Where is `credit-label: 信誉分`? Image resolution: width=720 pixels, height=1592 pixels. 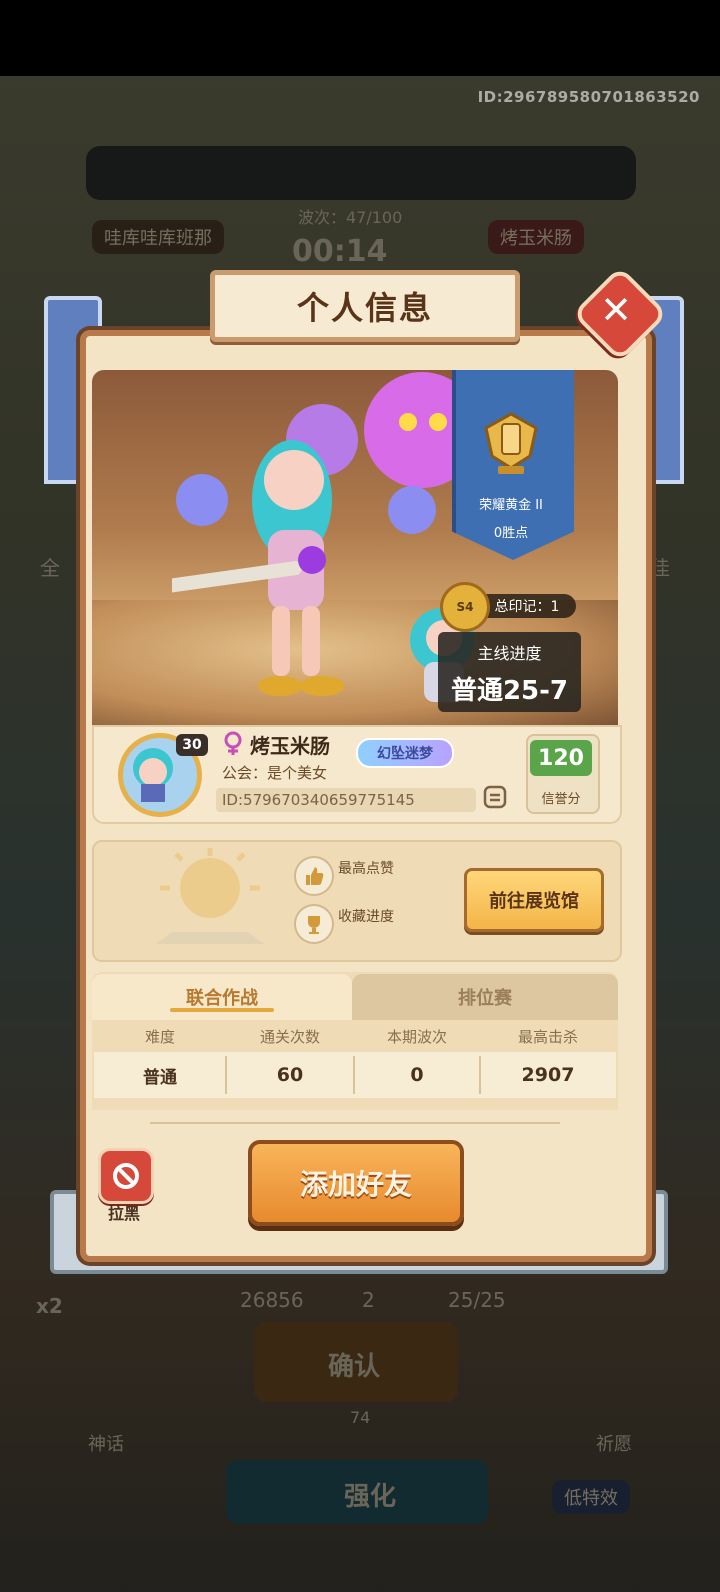 credit-label: 信誉分 is located at coordinates (561, 799).